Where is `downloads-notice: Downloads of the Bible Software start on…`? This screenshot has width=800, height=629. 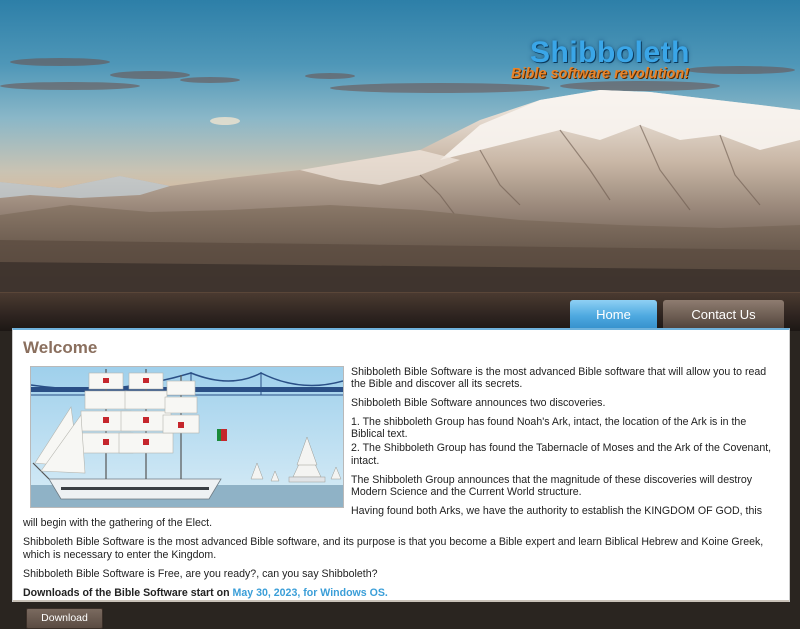 downloads-notice: Downloads of the Bible Software start on… is located at coordinates (400, 593).